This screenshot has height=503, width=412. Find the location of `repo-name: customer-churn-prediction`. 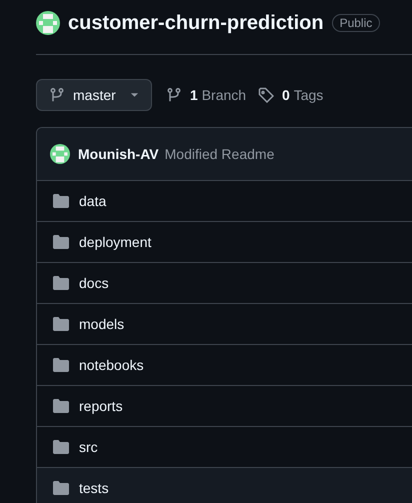

repo-name: customer-churn-prediction is located at coordinates (196, 23).